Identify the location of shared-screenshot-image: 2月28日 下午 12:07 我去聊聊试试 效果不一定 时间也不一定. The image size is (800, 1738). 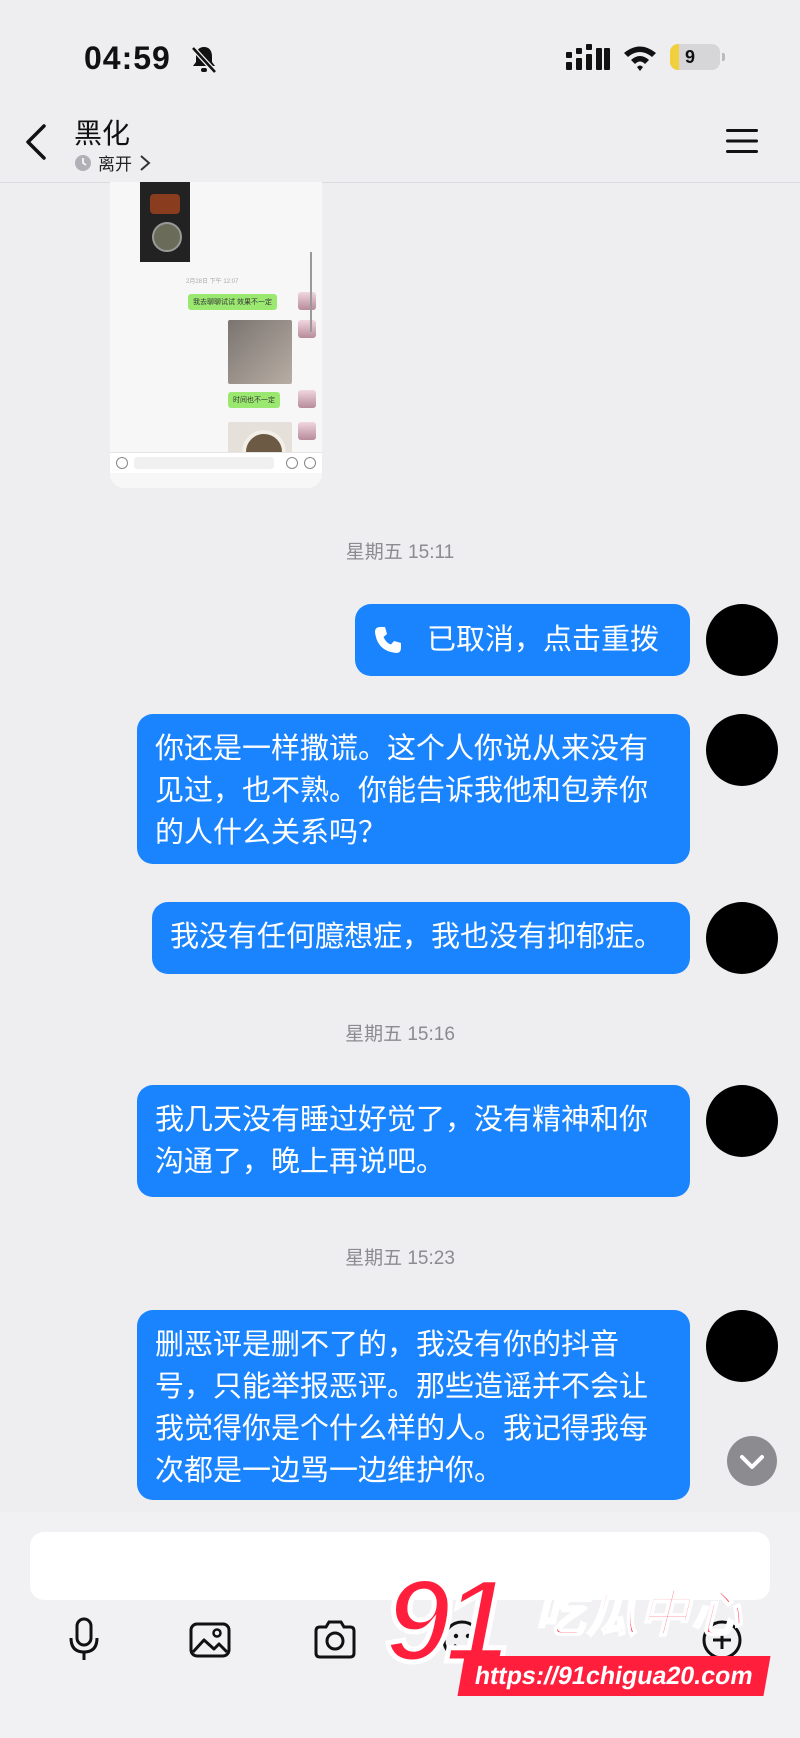
(216, 335).